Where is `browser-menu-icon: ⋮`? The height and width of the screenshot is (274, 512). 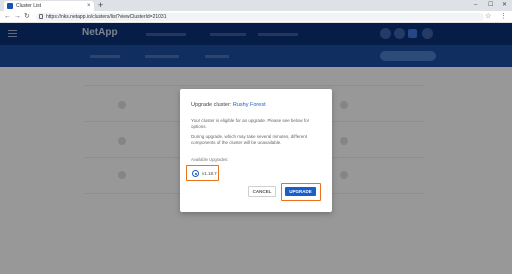 browser-menu-icon: ⋮ is located at coordinates (503, 17).